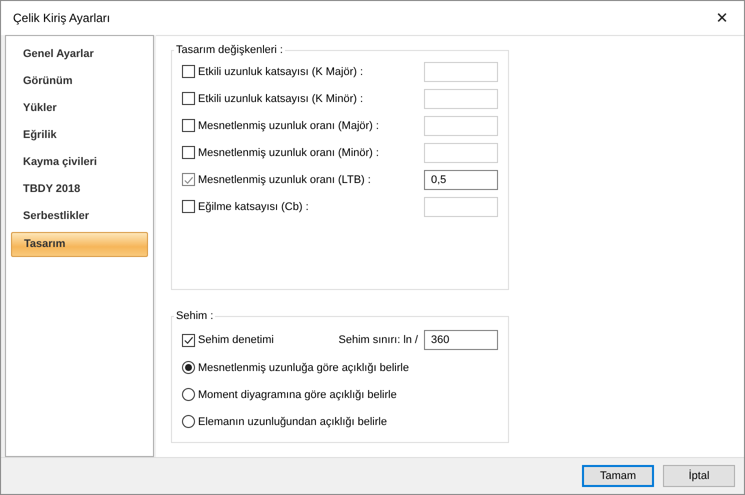 The width and height of the screenshot is (745, 495). What do you see at coordinates (722, 18) in the screenshot?
I see `close-button: ✕` at bounding box center [722, 18].